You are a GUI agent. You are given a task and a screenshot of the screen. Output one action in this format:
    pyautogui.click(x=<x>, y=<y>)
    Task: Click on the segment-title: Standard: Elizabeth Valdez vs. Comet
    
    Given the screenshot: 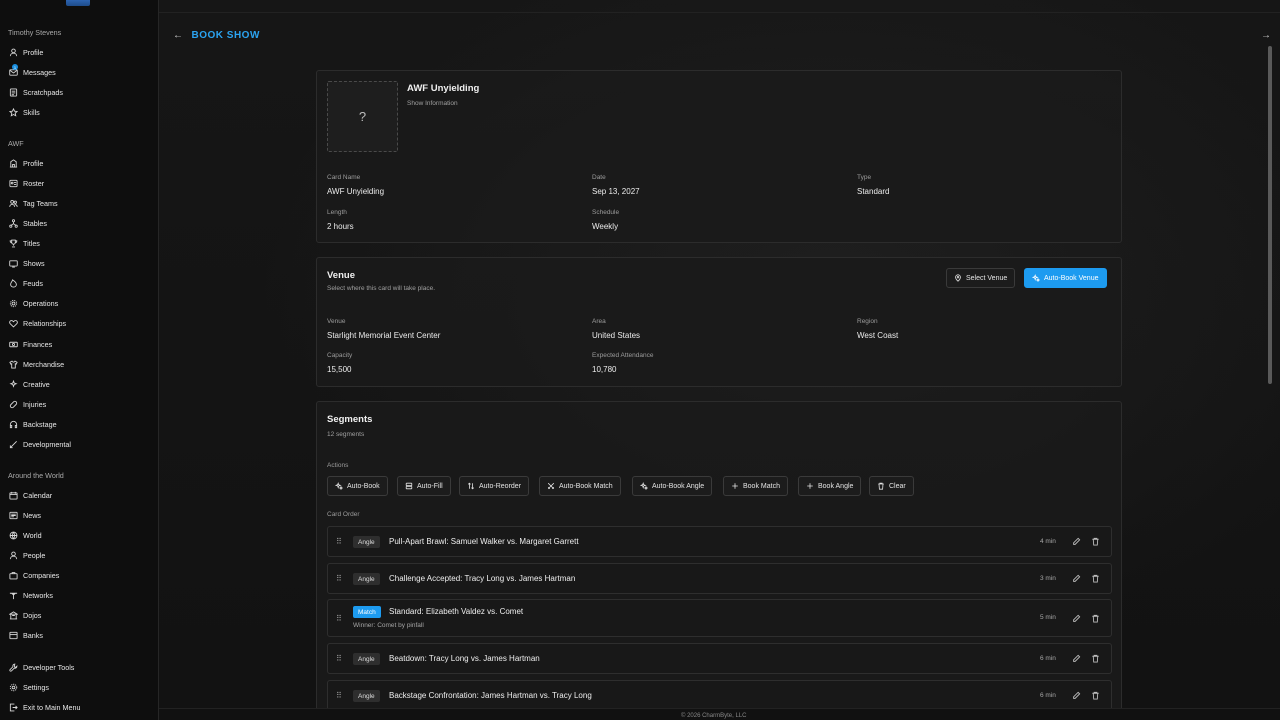 What is the action you would take?
    pyautogui.click(x=456, y=611)
    